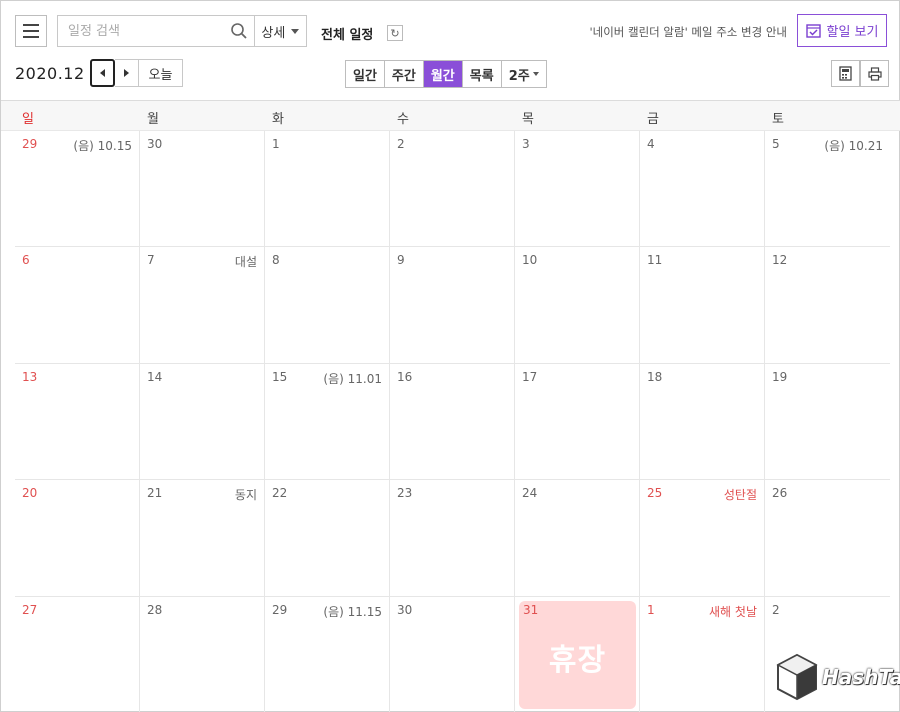 The image size is (900, 712). I want to click on day-number: 10, so click(530, 260).